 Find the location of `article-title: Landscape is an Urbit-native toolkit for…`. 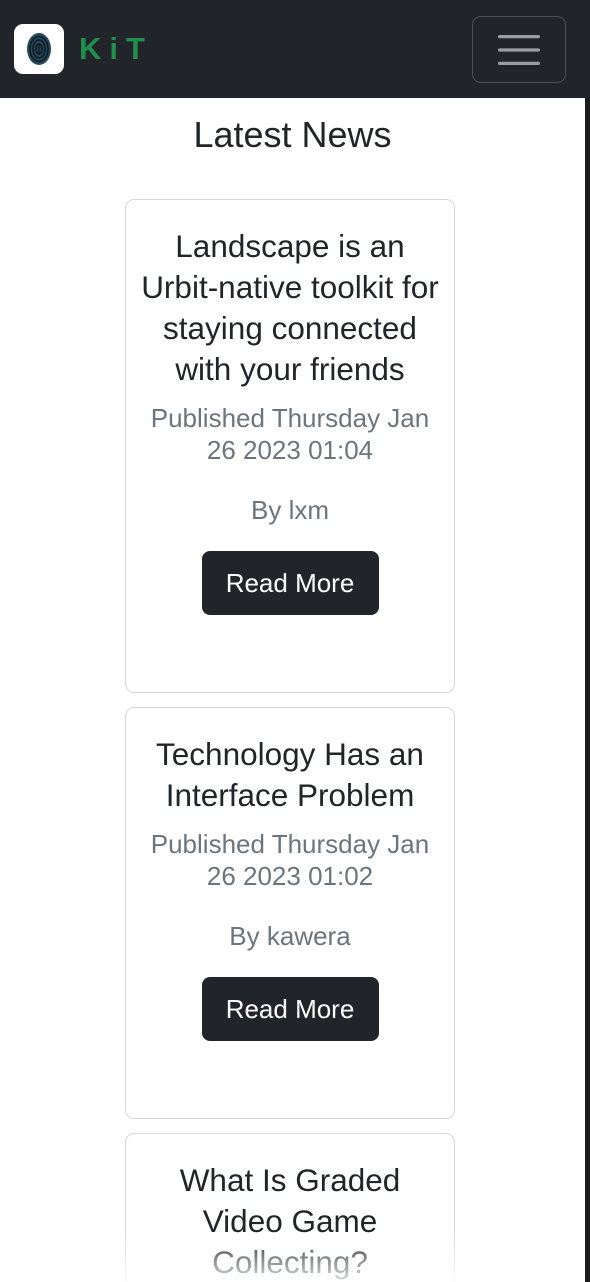

article-title: Landscape is an Urbit-native toolkit for… is located at coordinates (290, 308).